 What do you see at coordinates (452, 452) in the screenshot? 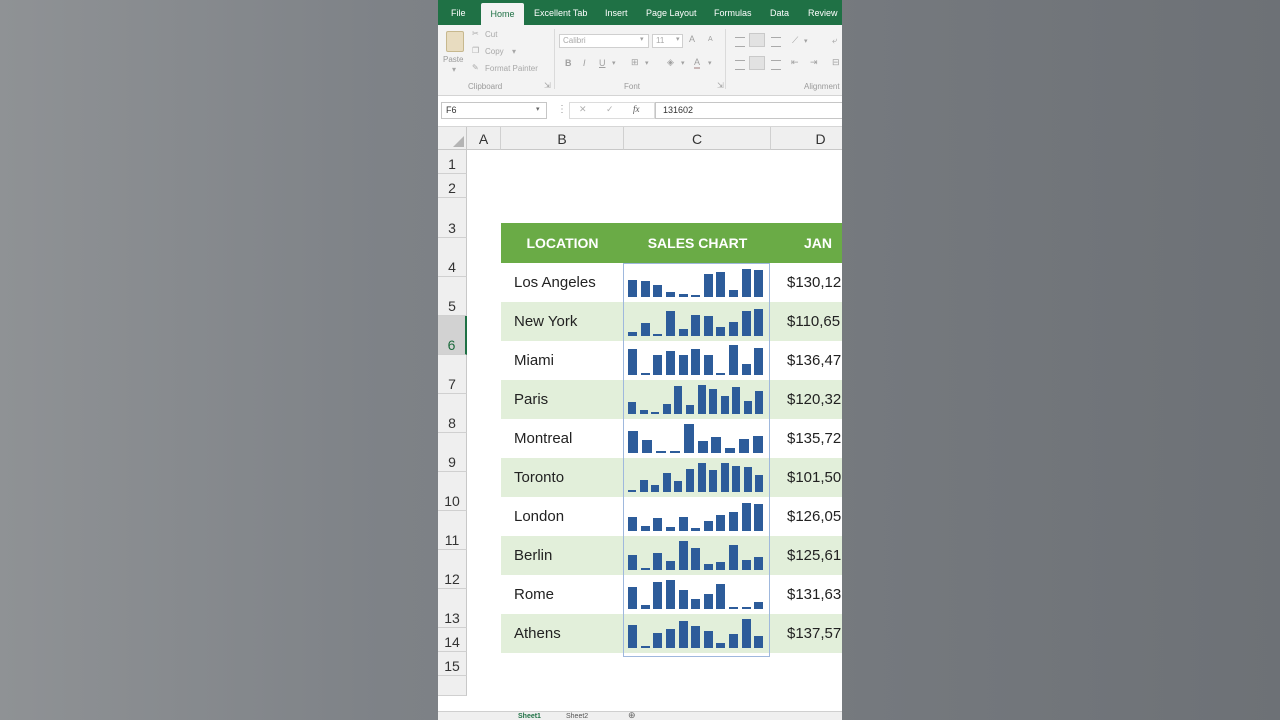
I see `row-header: 9` at bounding box center [452, 452].